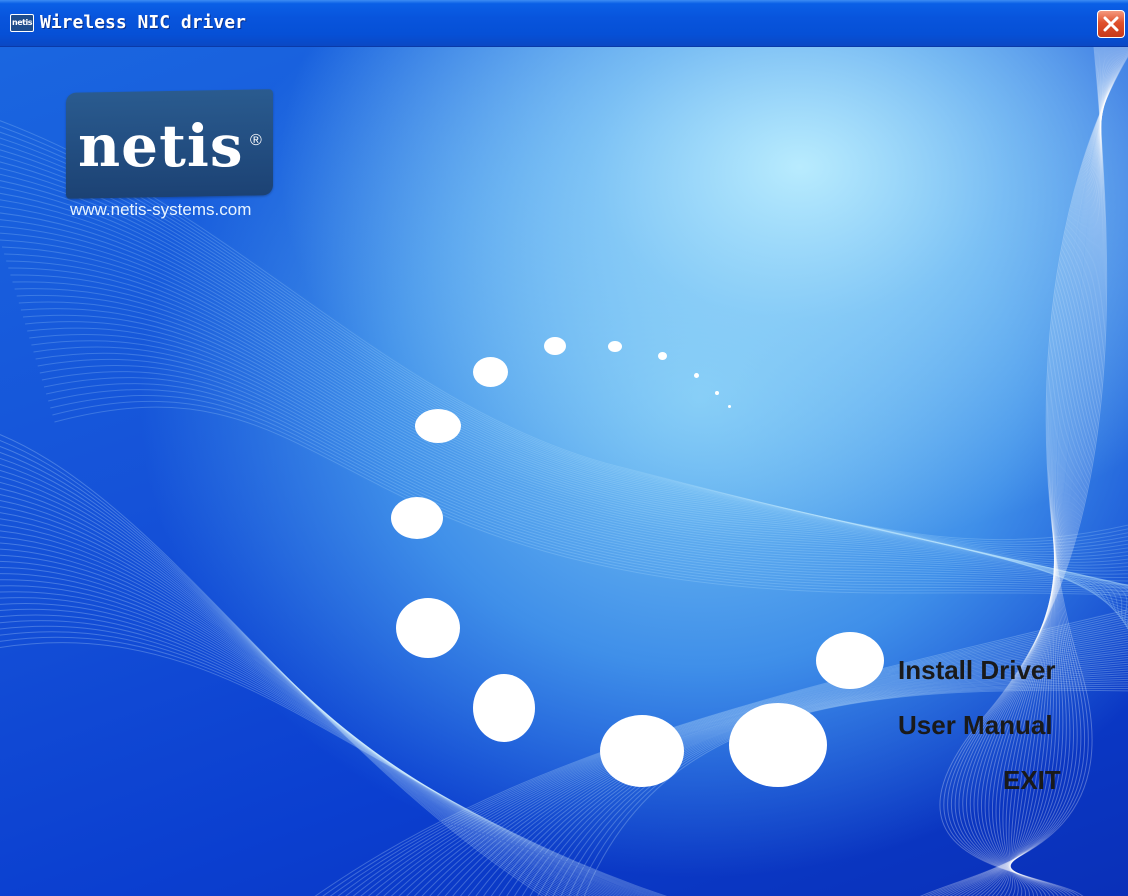 The height and width of the screenshot is (896, 1128). I want to click on close-icon, so click(1111, 24).